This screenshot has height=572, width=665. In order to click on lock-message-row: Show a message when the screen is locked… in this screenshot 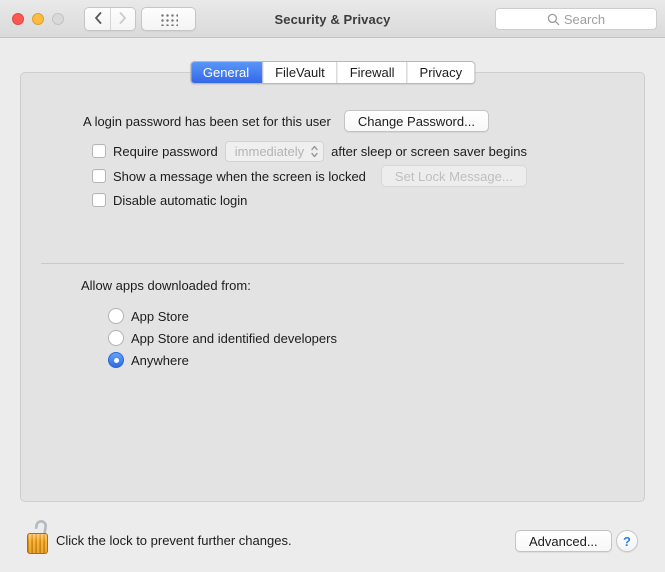, I will do `click(309, 176)`.